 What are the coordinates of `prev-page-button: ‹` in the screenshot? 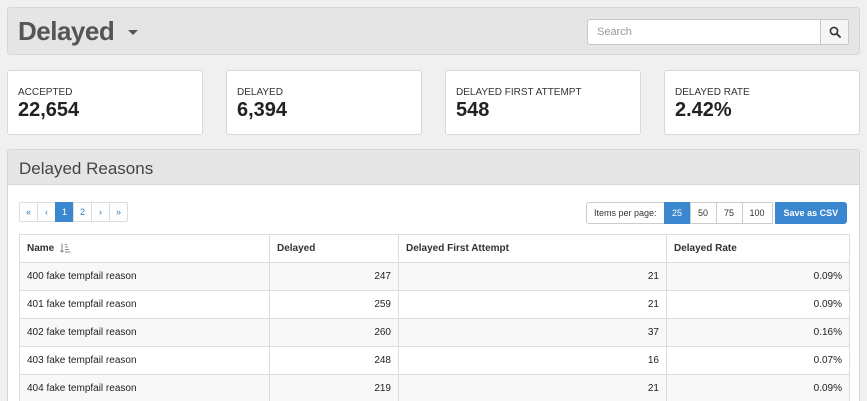 It's located at (46, 212).